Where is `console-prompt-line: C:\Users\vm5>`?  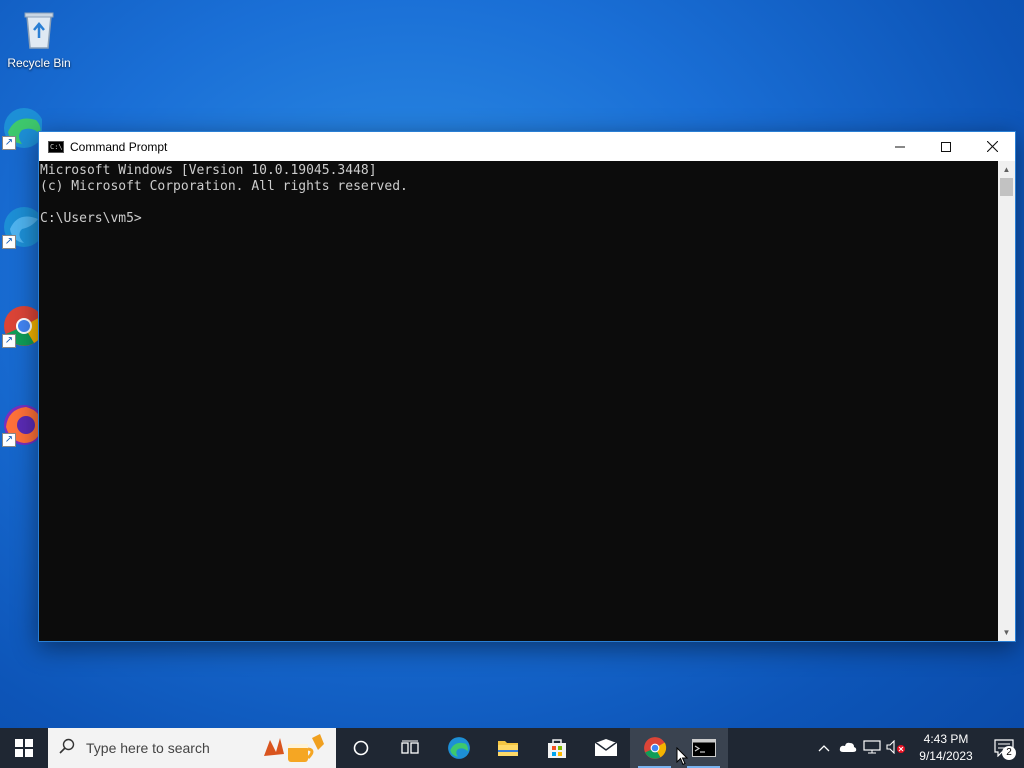
console-prompt-line: C:\Users\vm5> is located at coordinates (91, 218).